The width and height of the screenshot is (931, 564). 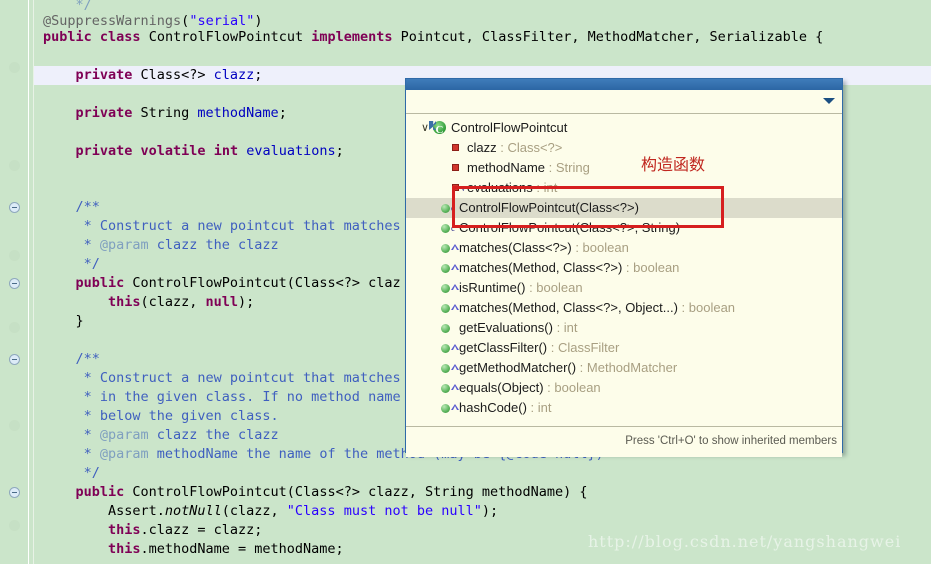 I want to click on outline-member-type: : ClassFilter, so click(x=583, y=347).